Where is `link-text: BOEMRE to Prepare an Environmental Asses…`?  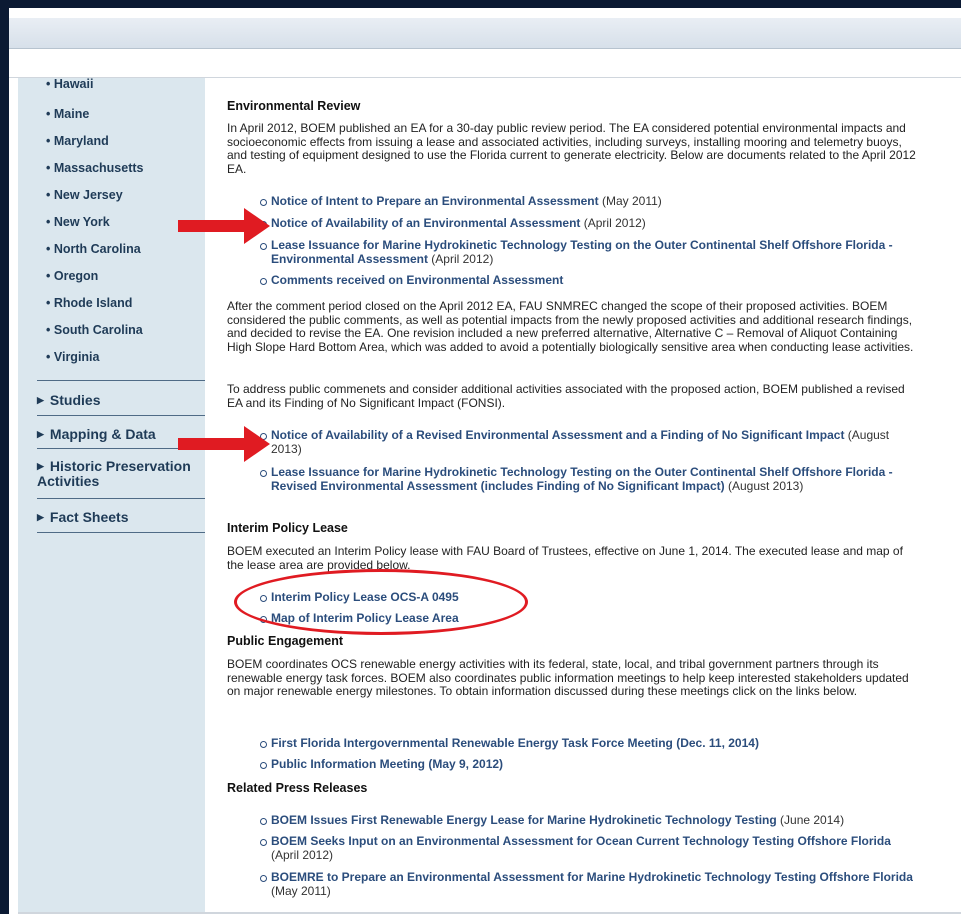 link-text: BOEMRE to Prepare an Environmental Asses… is located at coordinates (592, 877).